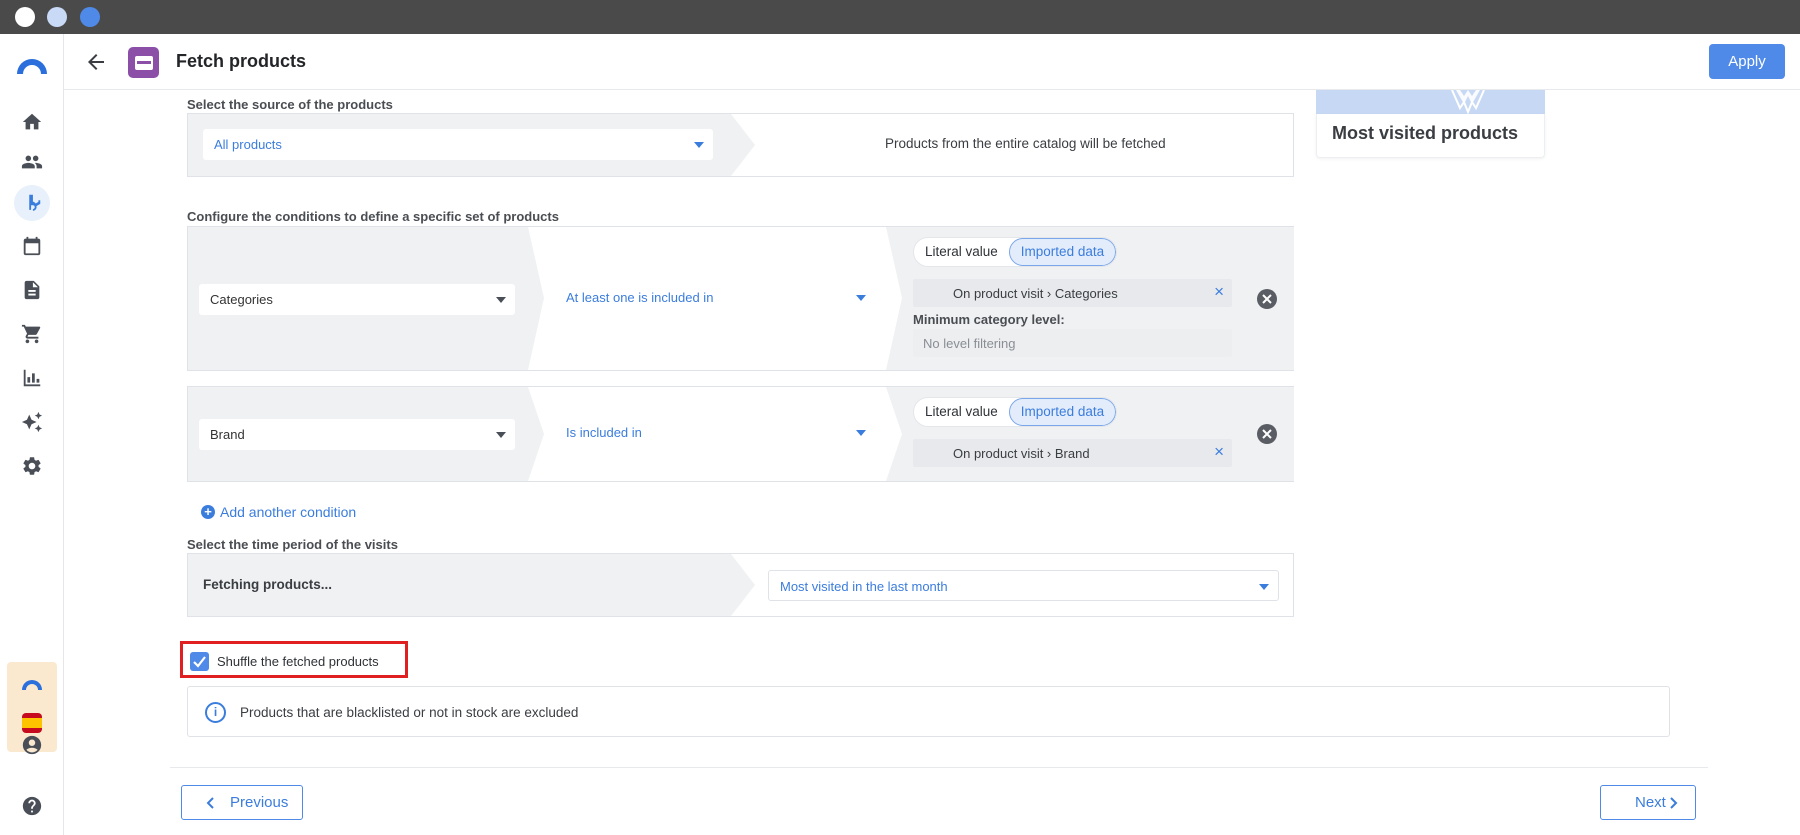 This screenshot has height=835, width=1800. Describe the element at coordinates (1468, 102) in the screenshot. I see `medal-icon` at that location.